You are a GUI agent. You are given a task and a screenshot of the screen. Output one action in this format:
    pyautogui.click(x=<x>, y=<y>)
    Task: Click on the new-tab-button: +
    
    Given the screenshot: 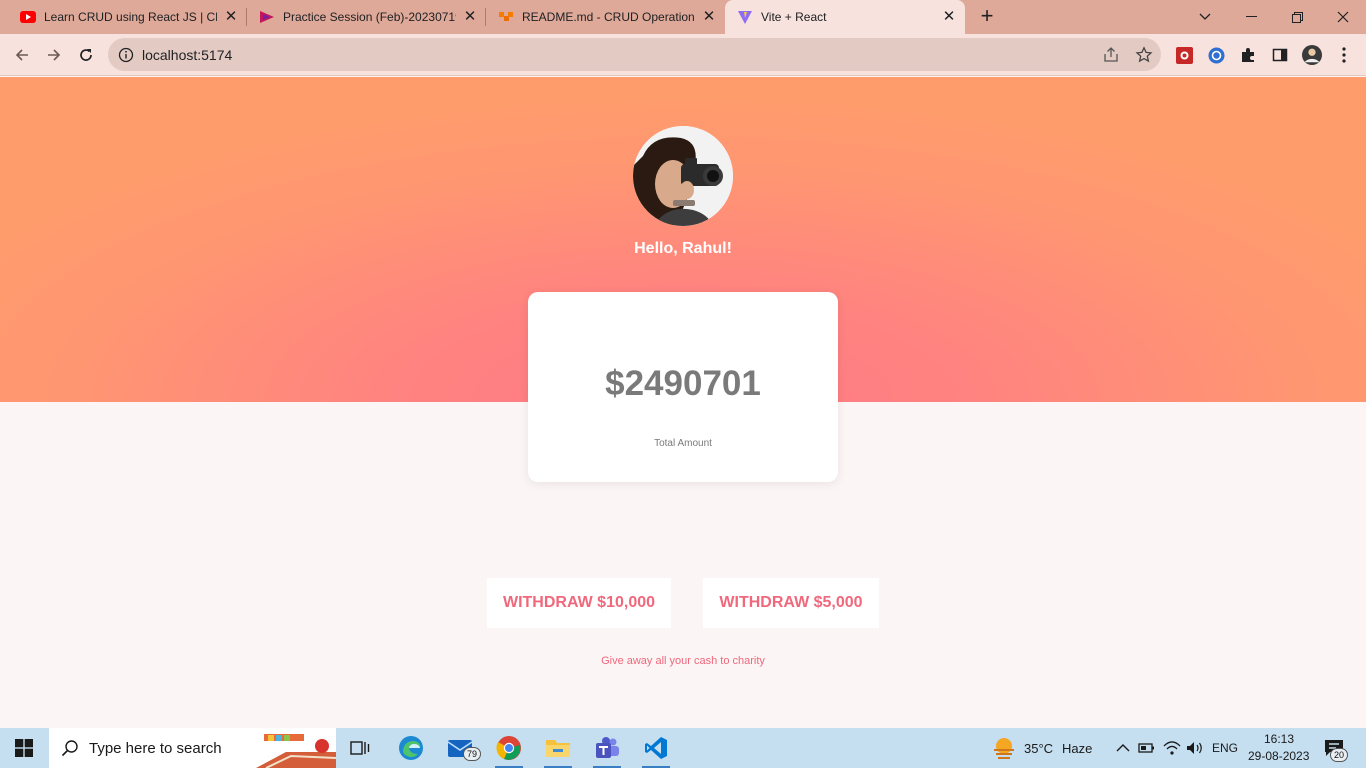 What is the action you would take?
    pyautogui.click(x=987, y=17)
    